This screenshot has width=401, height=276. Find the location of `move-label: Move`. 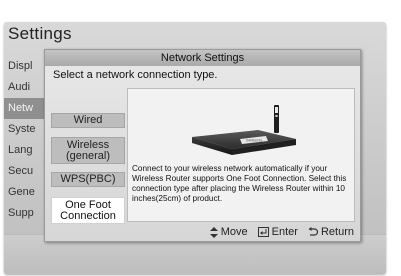

move-label: Move is located at coordinates (234, 232).